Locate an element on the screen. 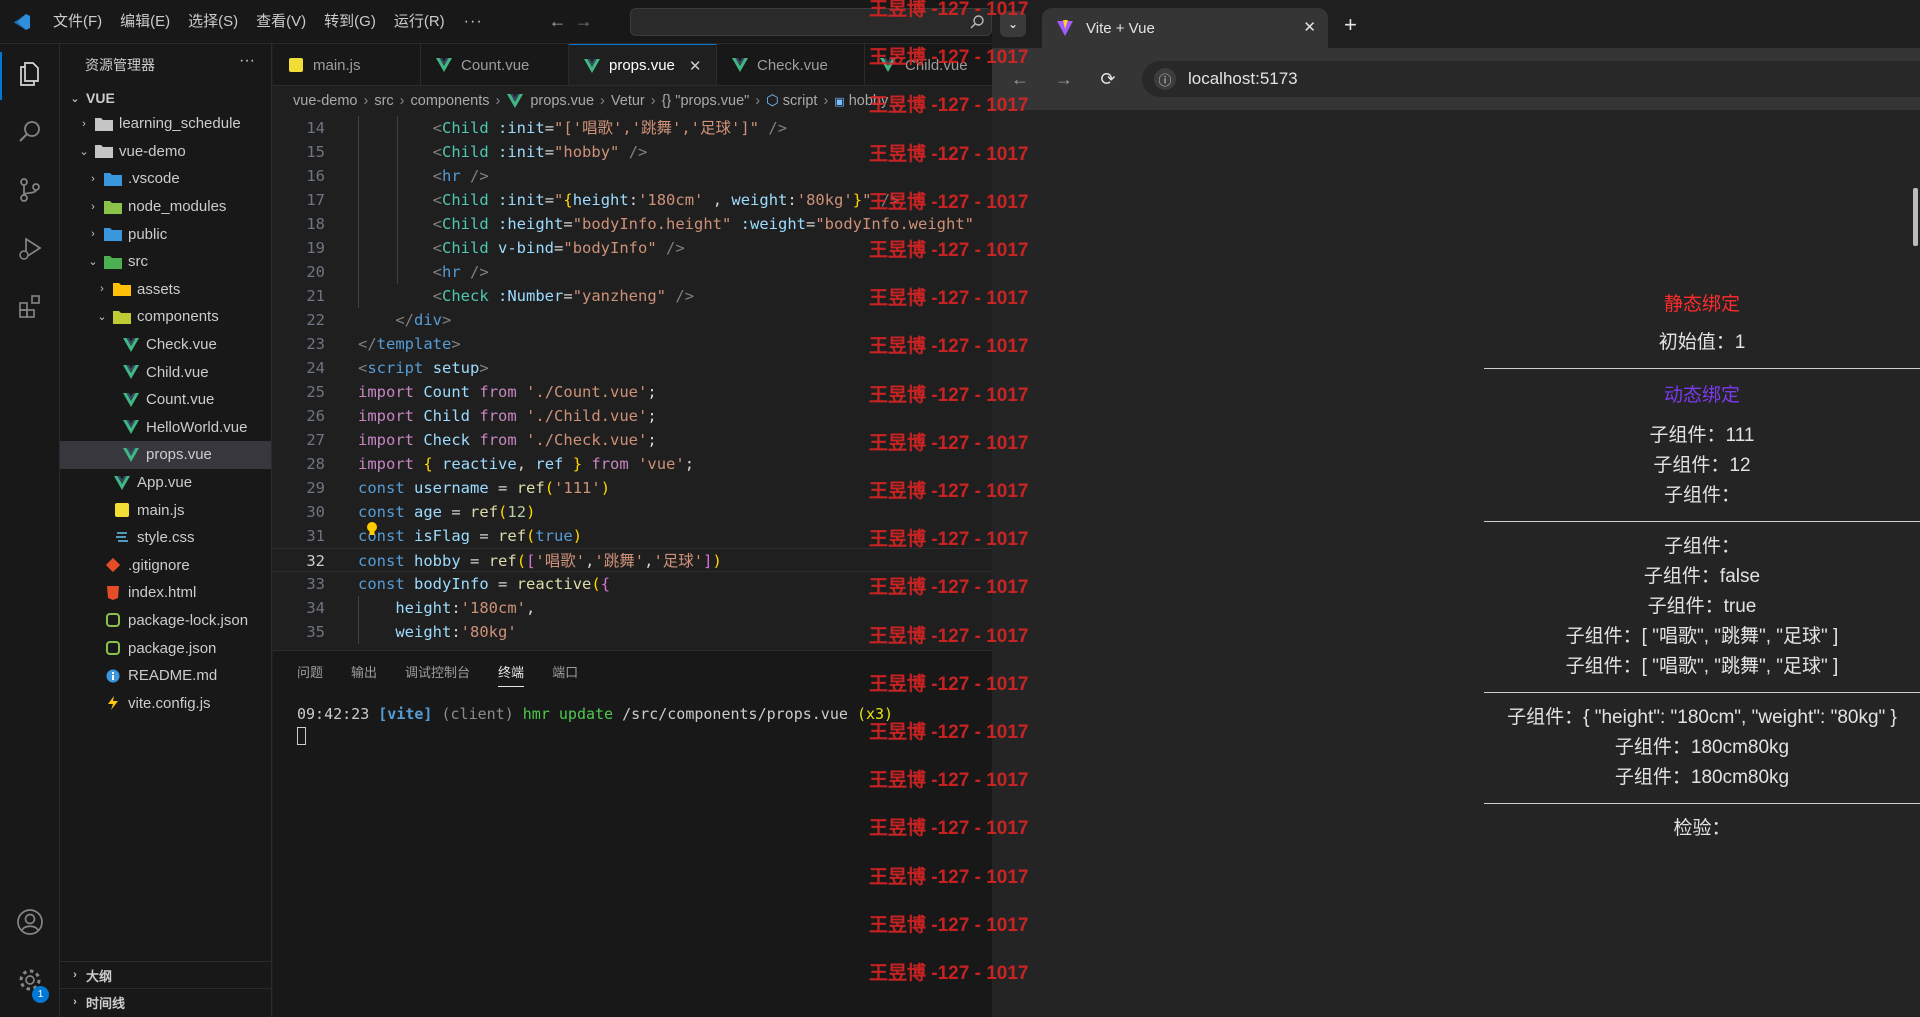 The width and height of the screenshot is (1920, 1017). tree-item: › node_modules is located at coordinates (165, 207).